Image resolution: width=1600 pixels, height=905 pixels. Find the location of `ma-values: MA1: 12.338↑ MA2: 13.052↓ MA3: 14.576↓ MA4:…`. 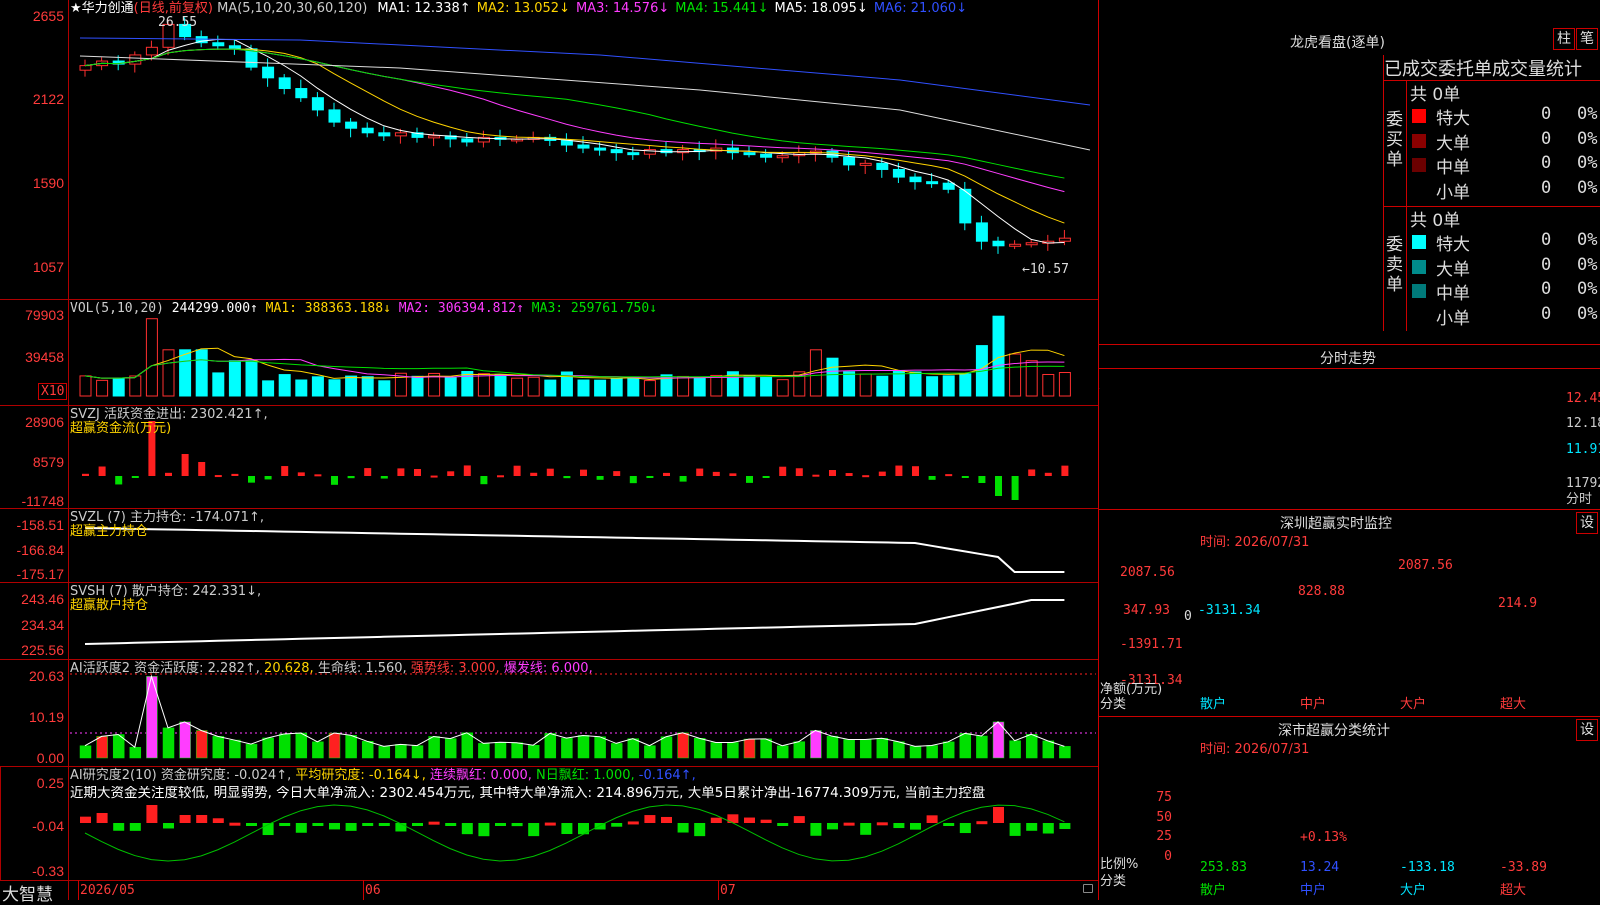

ma-values: MA1: 12.338↑ MA2: 13.052↓ MA3: 14.576↓ MA4:… is located at coordinates (669, 8).